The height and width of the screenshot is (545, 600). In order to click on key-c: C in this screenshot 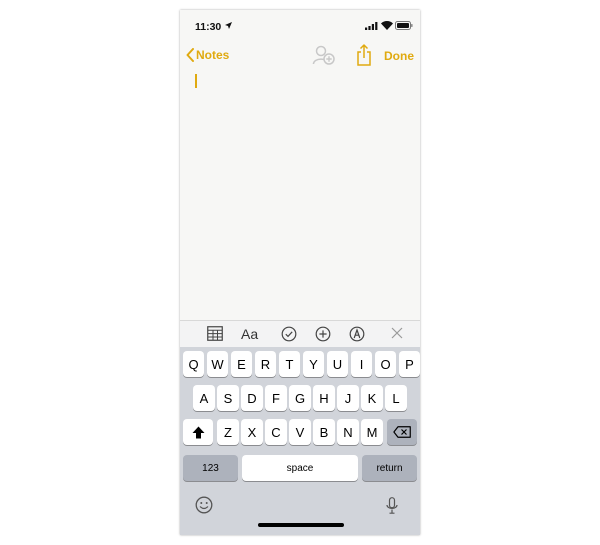, I will do `click(276, 432)`.